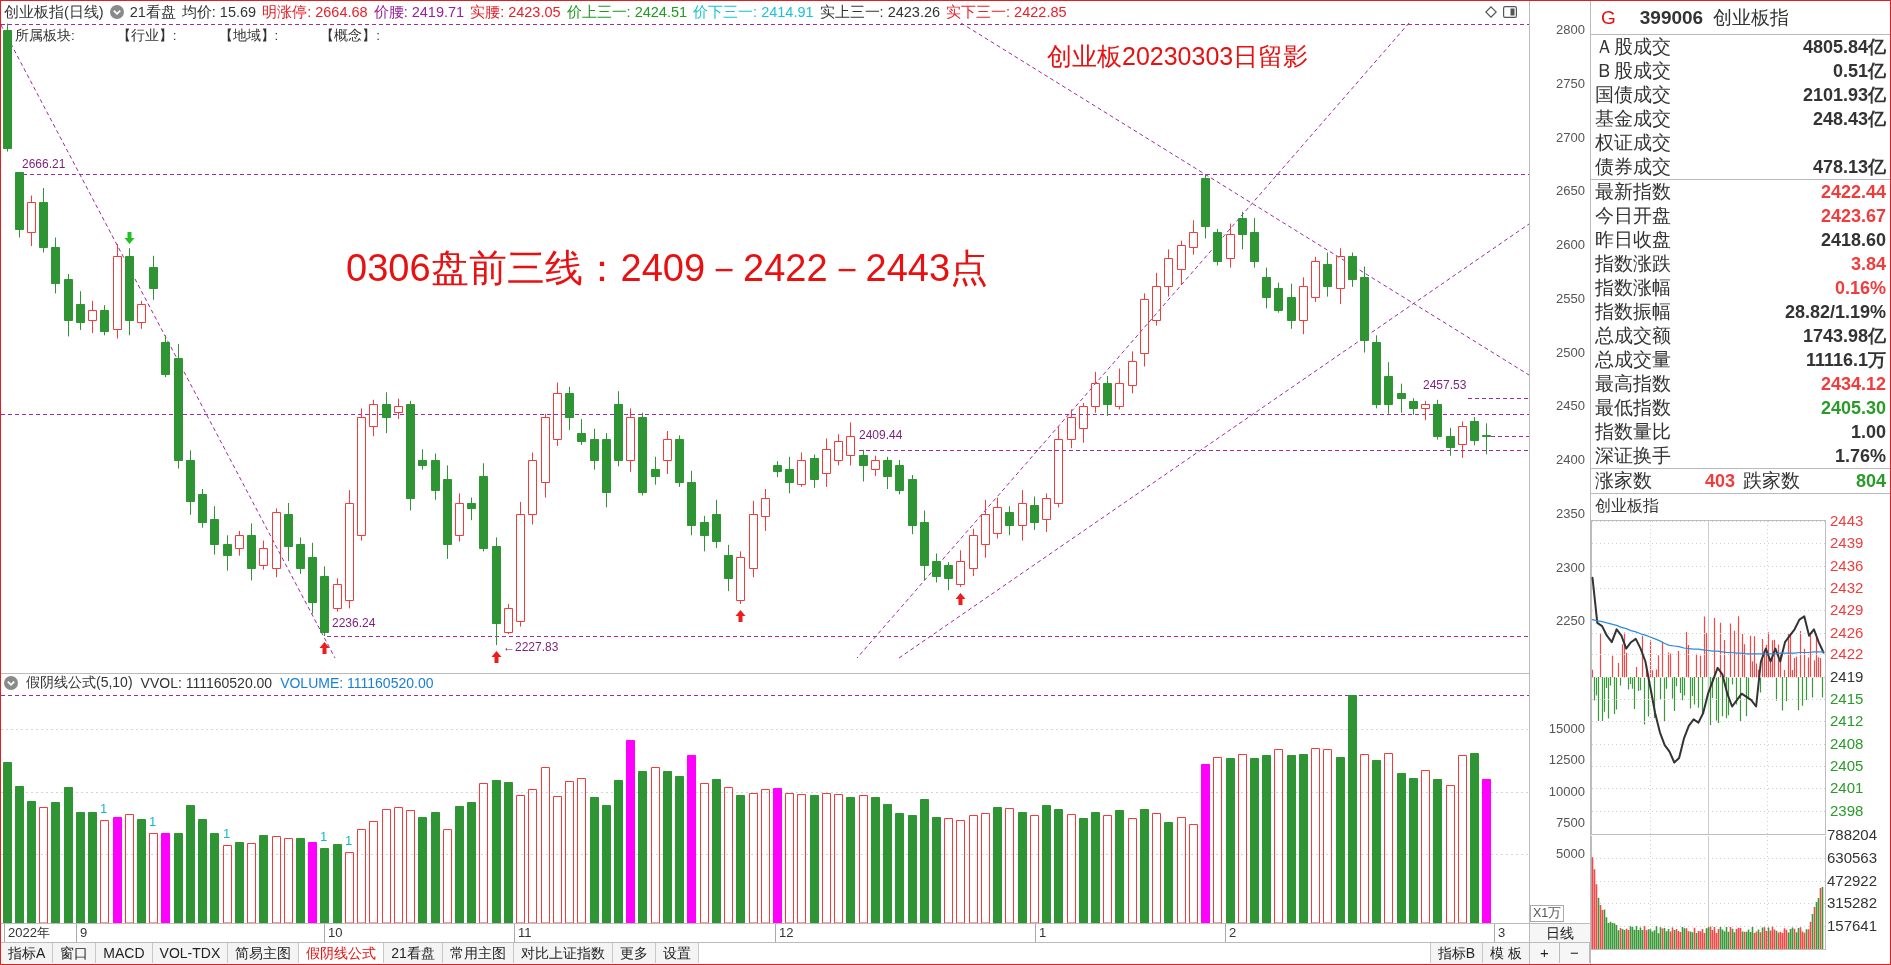 The image size is (1891, 965). What do you see at coordinates (350, 36) in the screenshot?
I see `sector-label: 【概念】:` at bounding box center [350, 36].